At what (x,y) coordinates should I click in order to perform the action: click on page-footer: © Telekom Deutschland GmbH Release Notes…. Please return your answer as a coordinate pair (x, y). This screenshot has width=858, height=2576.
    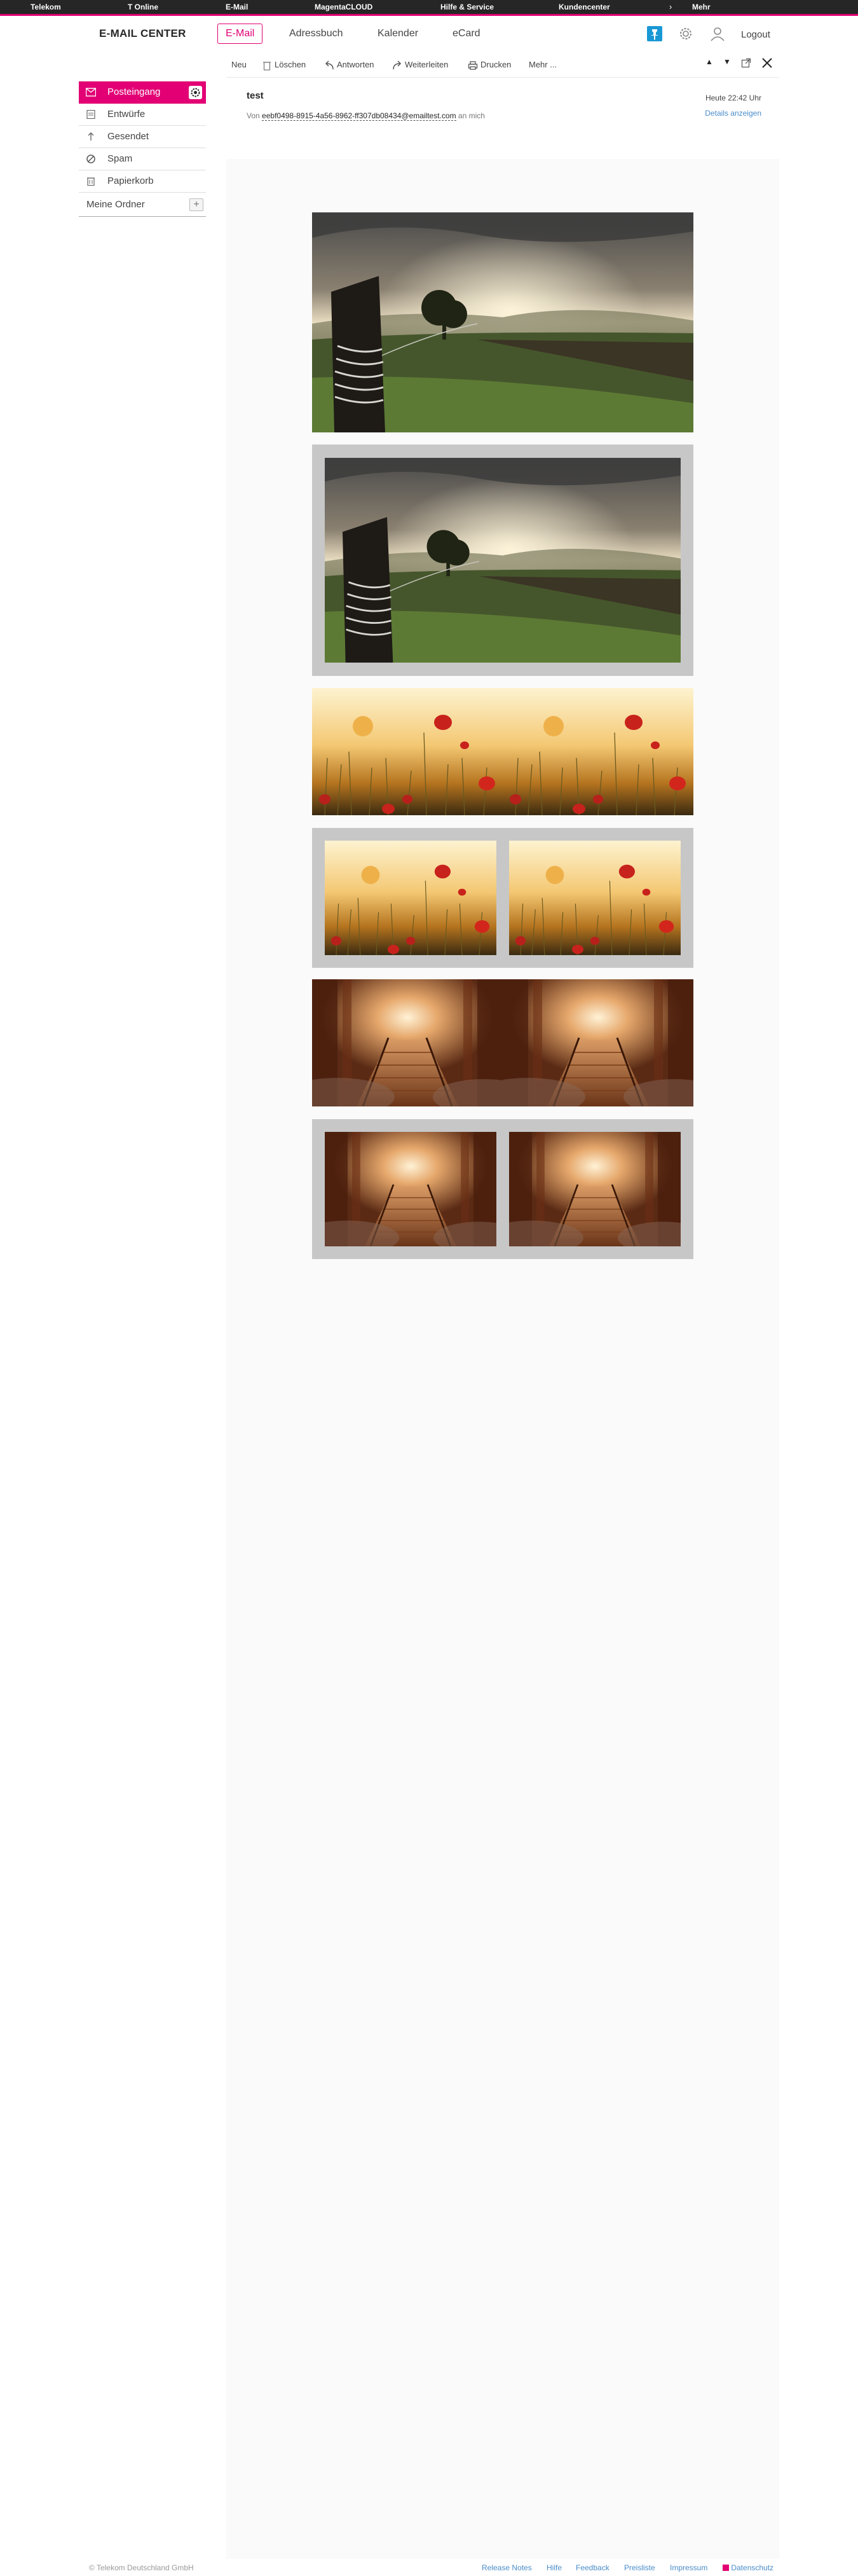
    Looking at the image, I should click on (429, 2567).